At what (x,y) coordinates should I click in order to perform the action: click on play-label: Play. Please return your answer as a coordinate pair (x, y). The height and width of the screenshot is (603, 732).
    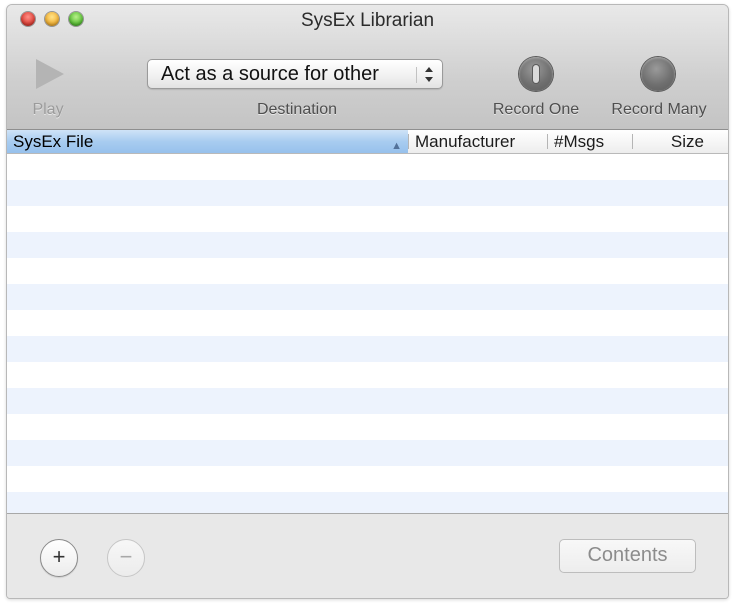
    Looking at the image, I should click on (48, 109).